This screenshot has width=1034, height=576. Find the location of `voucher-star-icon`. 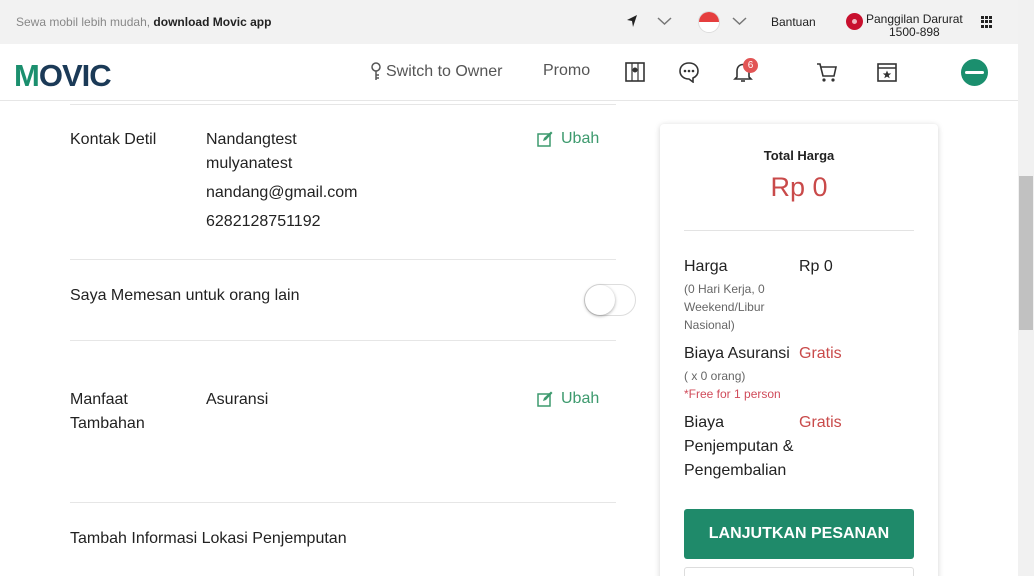

voucher-star-icon is located at coordinates (887, 72).